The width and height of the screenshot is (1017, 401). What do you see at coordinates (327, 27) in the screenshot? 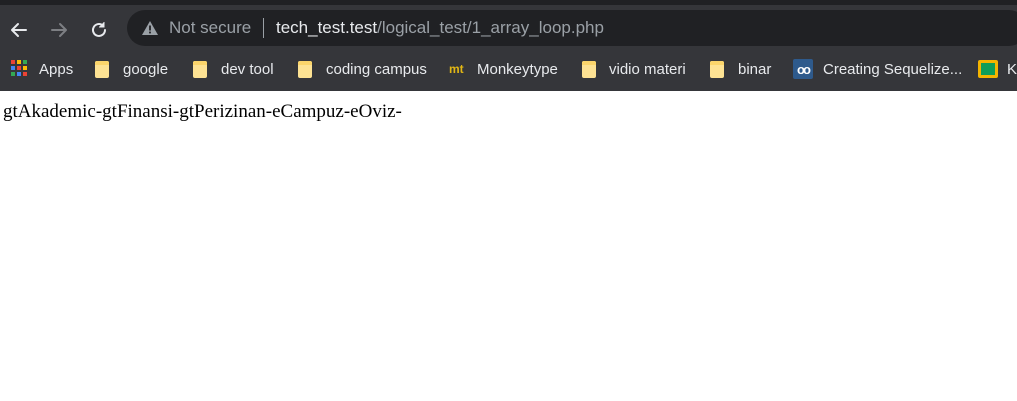
I see `url-host: tech_test.test` at bounding box center [327, 27].